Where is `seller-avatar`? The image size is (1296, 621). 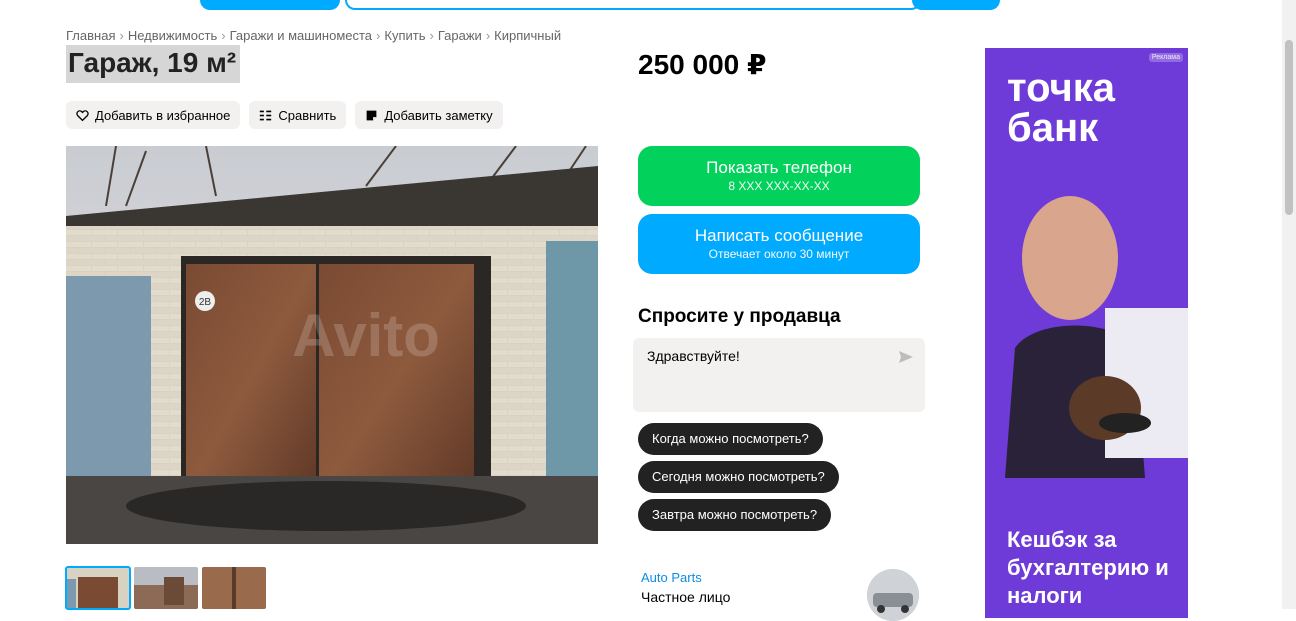
seller-avatar is located at coordinates (893, 595).